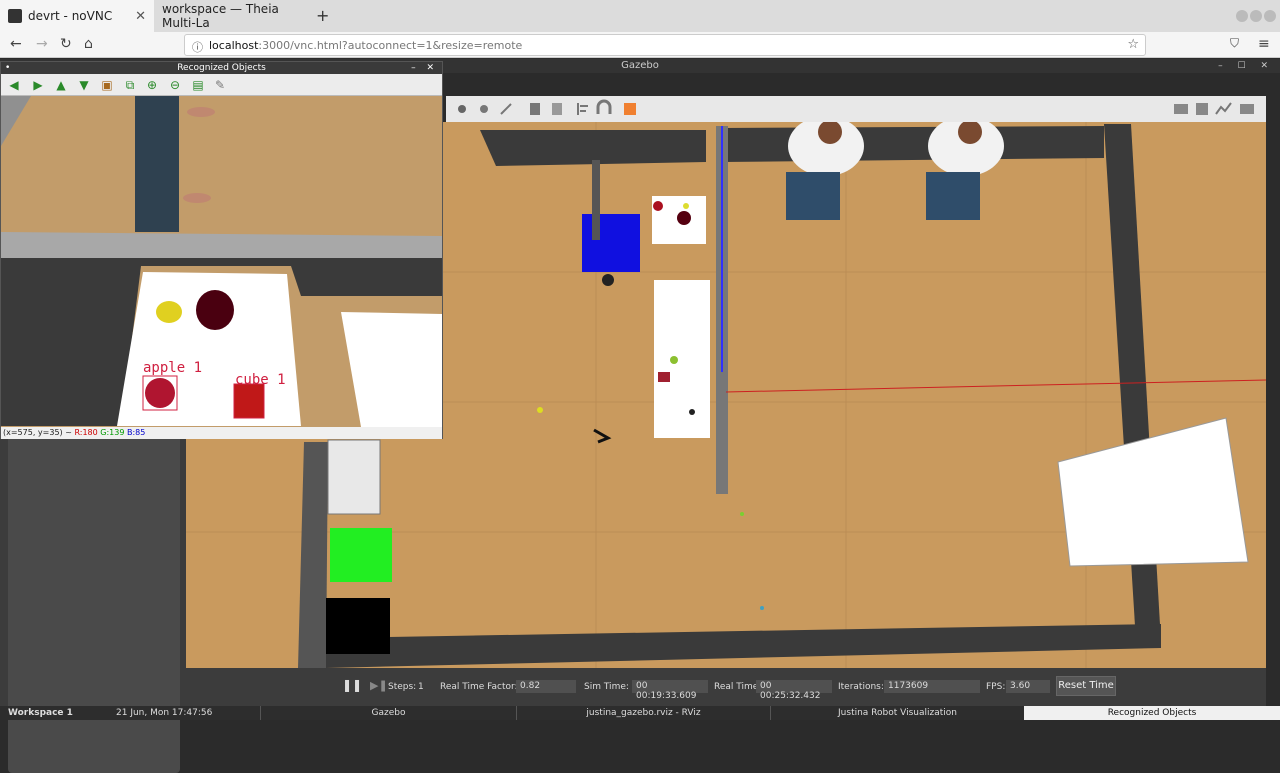  Describe the element at coordinates (604, 106) in the screenshot. I see `snap-icon` at that location.